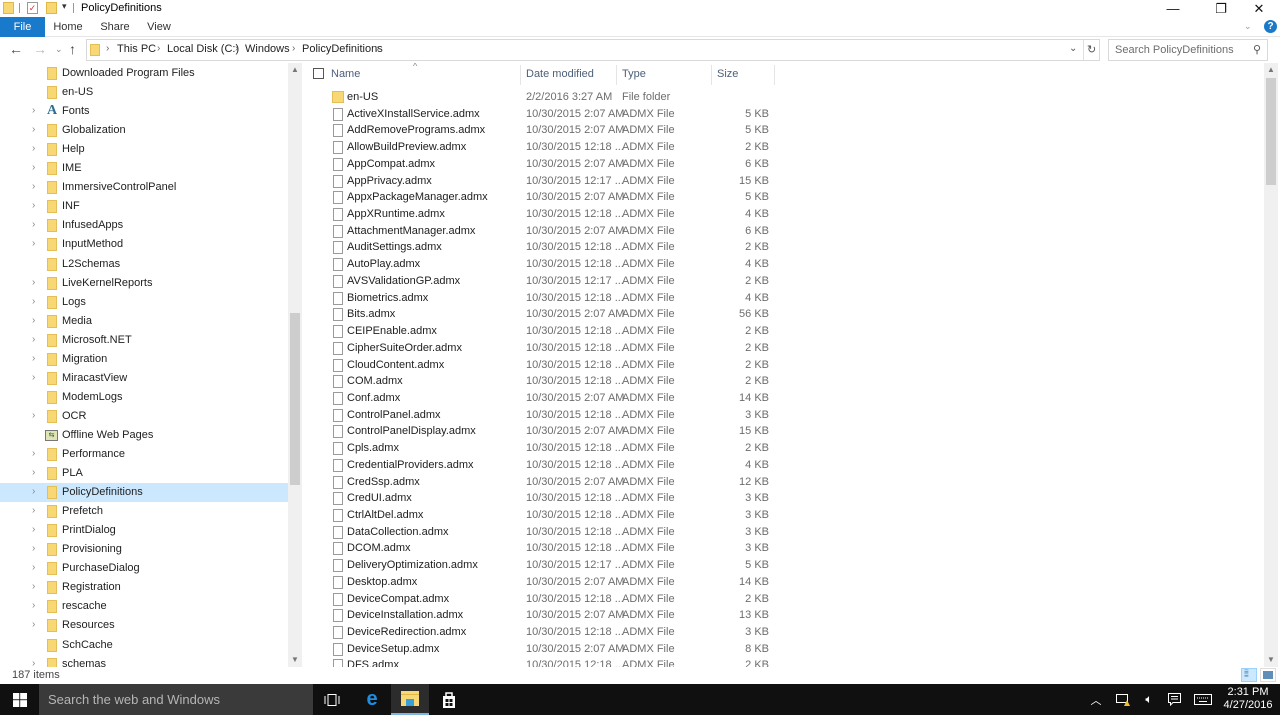 The height and width of the screenshot is (715, 1280). Describe the element at coordinates (144, 493) in the screenshot. I see `tree-item: › PolicyDefinitions` at that location.